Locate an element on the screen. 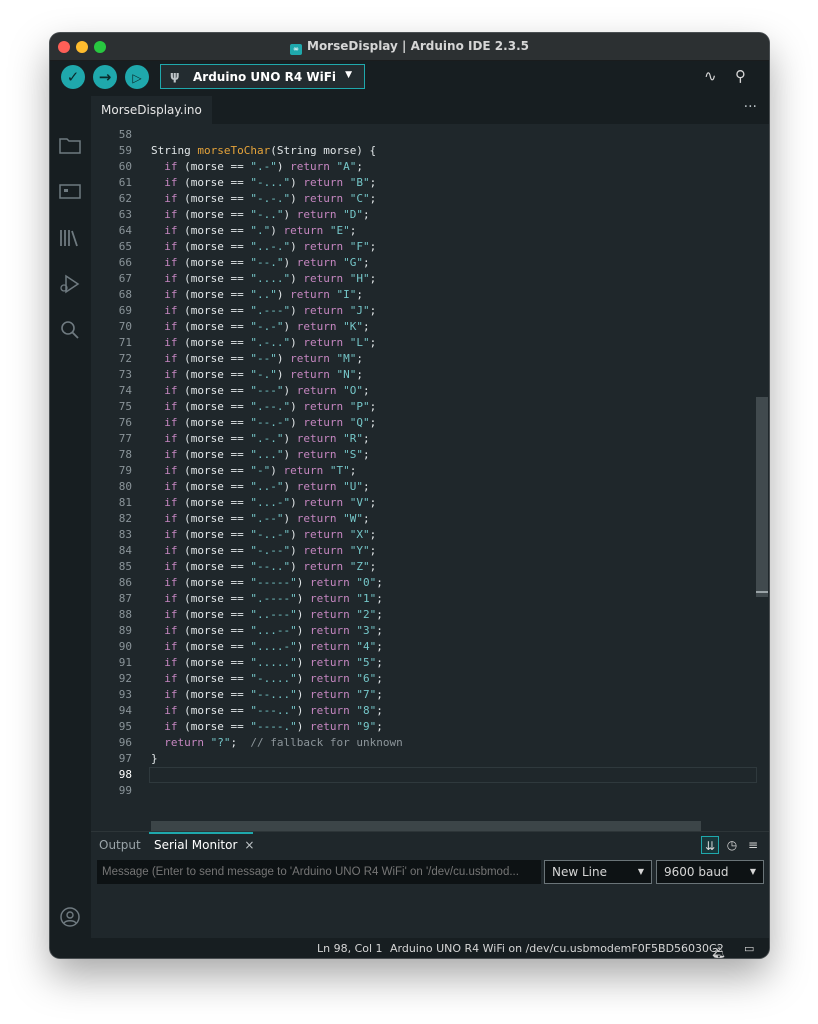 The height and width of the screenshot is (1024, 818). serial-message-input is located at coordinates (319, 872).